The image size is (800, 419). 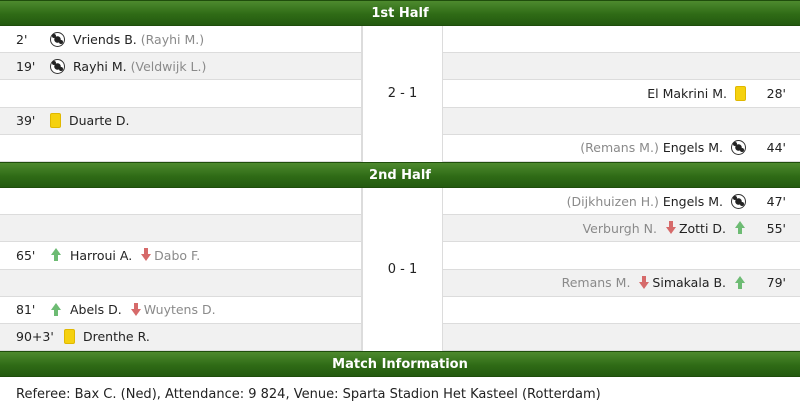 I want to click on event-minute: 65', so click(x=26, y=255).